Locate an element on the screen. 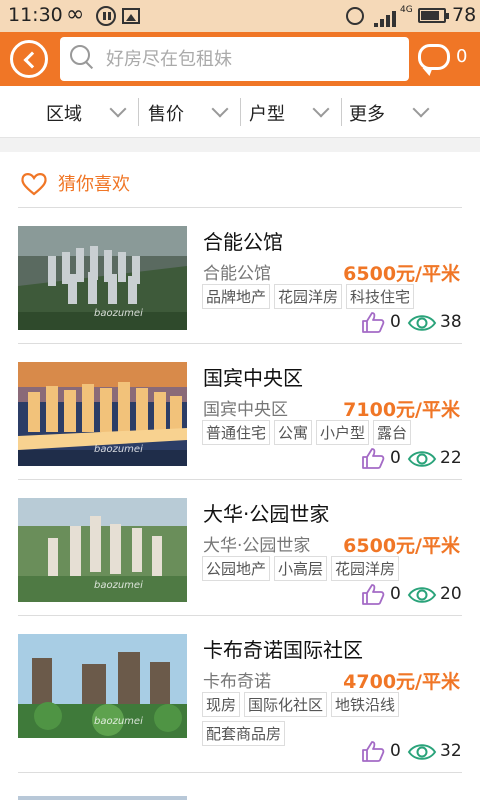  tag-list: 公园地产 小高层 花园洋房 is located at coordinates (332, 570).